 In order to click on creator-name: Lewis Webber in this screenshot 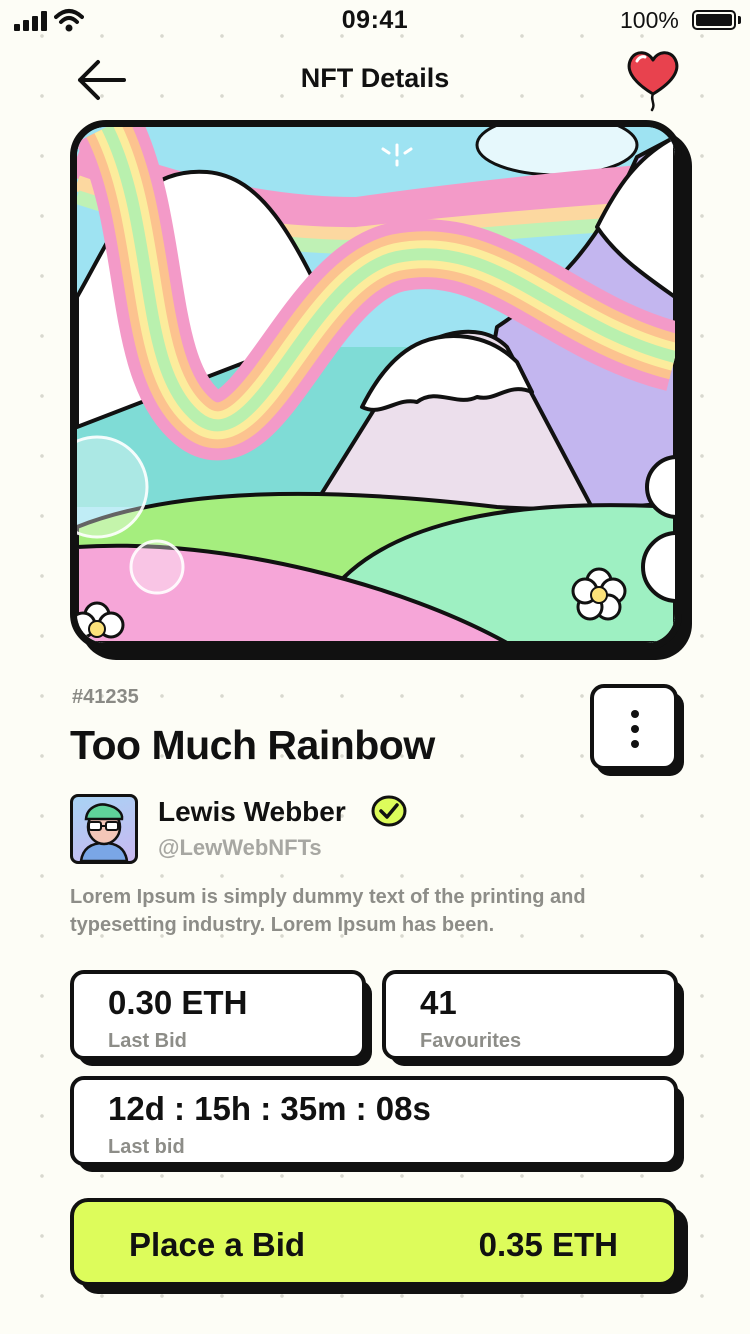, I will do `click(252, 812)`.